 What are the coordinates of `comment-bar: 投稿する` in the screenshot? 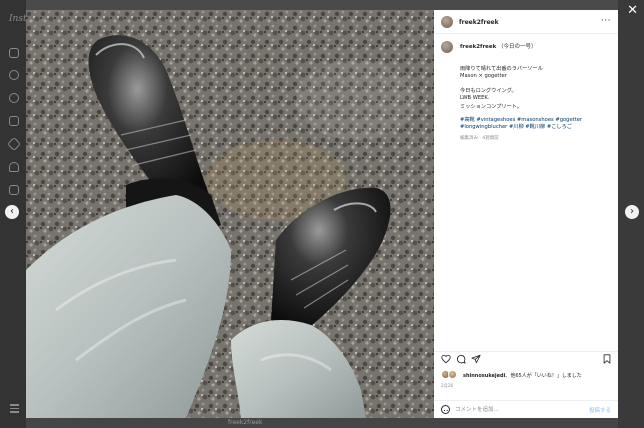 It's located at (526, 409).